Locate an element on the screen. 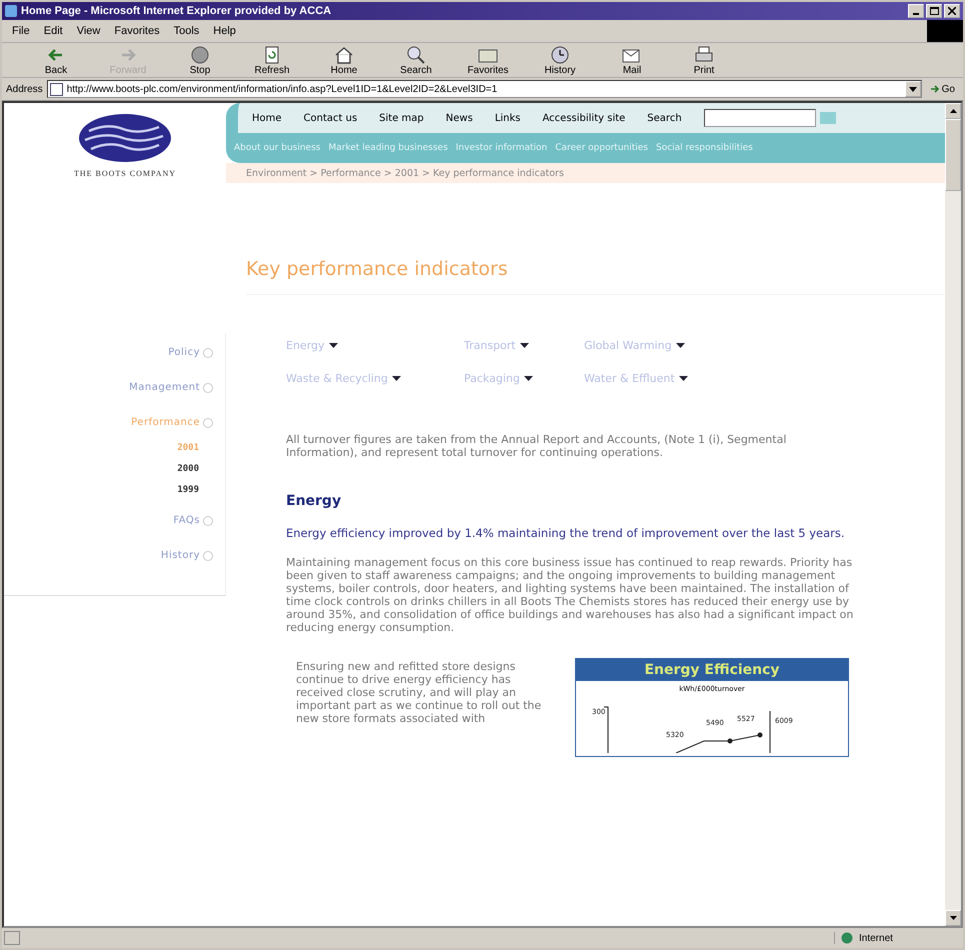 Image resolution: width=965 pixels, height=950 pixels. close-button is located at coordinates (952, 11).